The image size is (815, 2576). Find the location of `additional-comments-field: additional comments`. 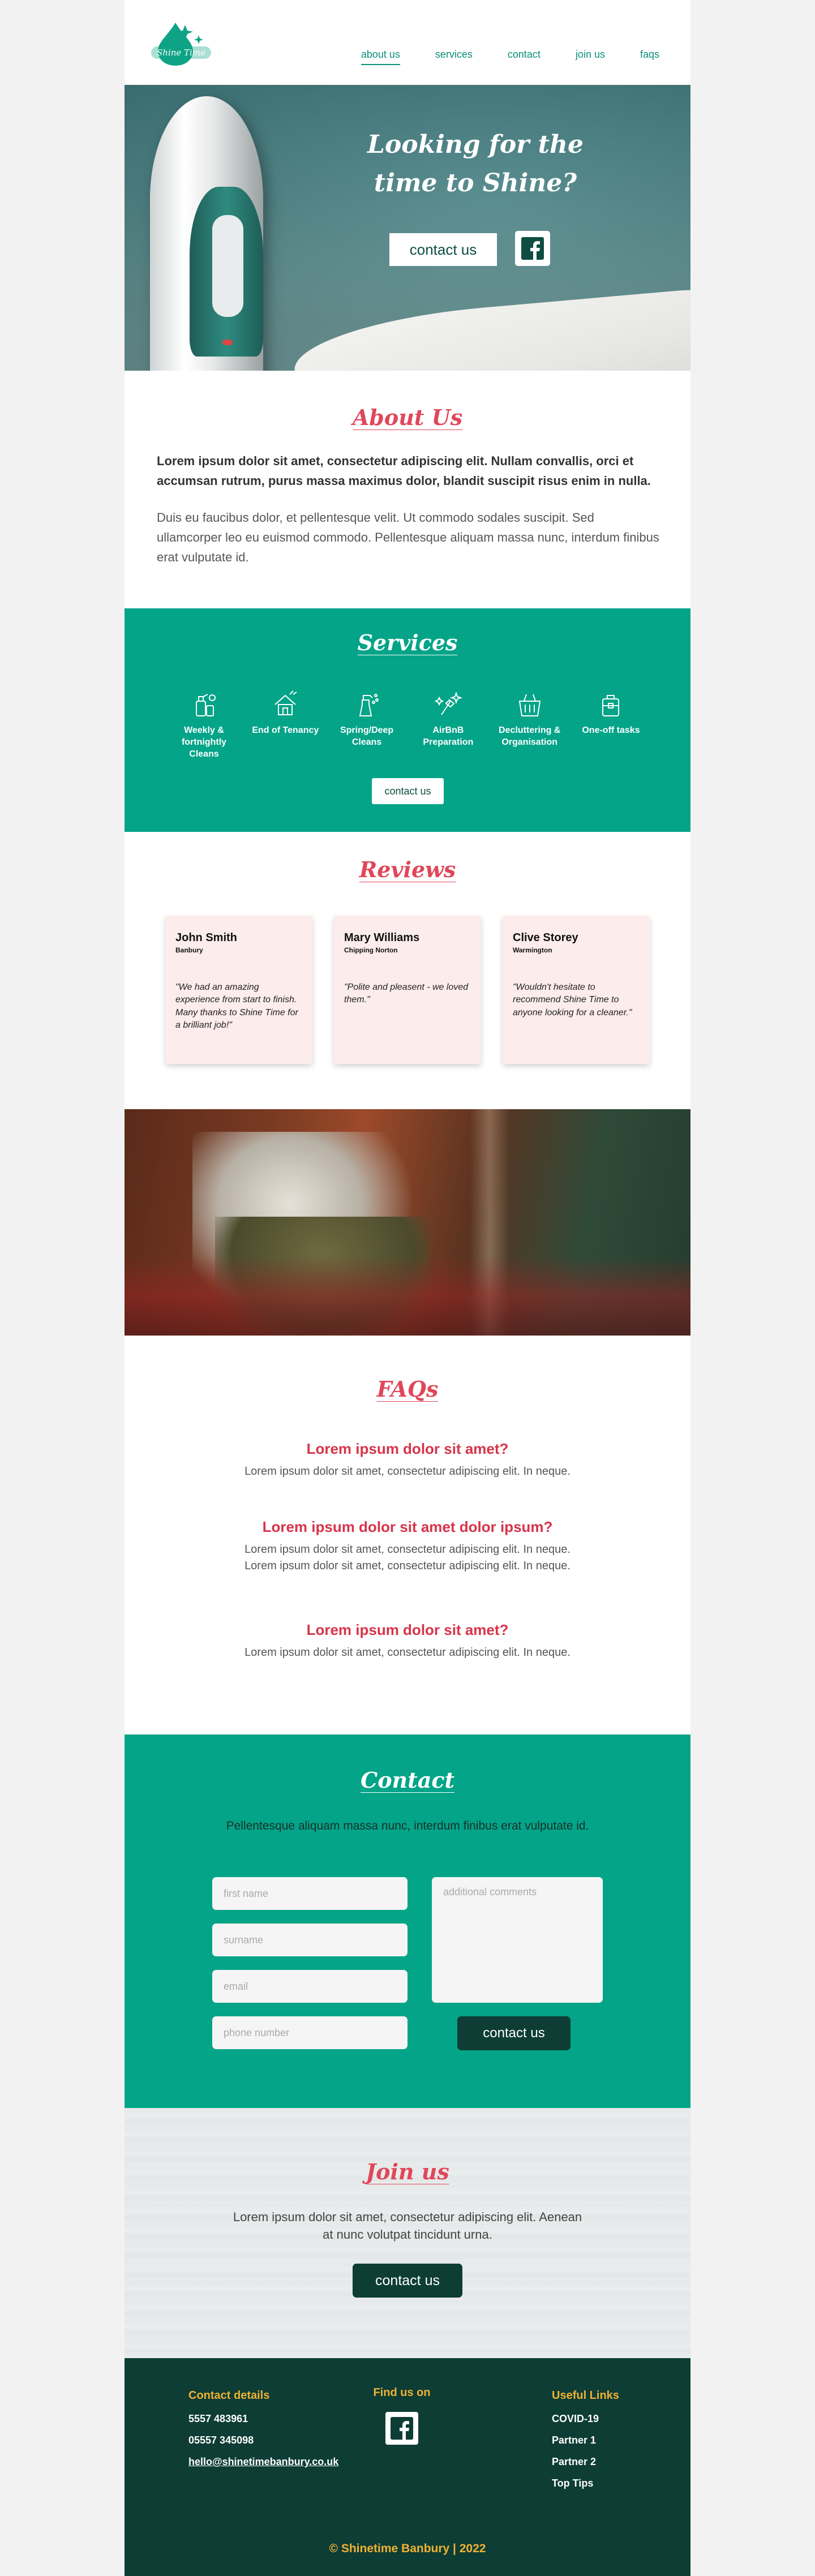

additional-comments-field: additional comments is located at coordinates (517, 1940).